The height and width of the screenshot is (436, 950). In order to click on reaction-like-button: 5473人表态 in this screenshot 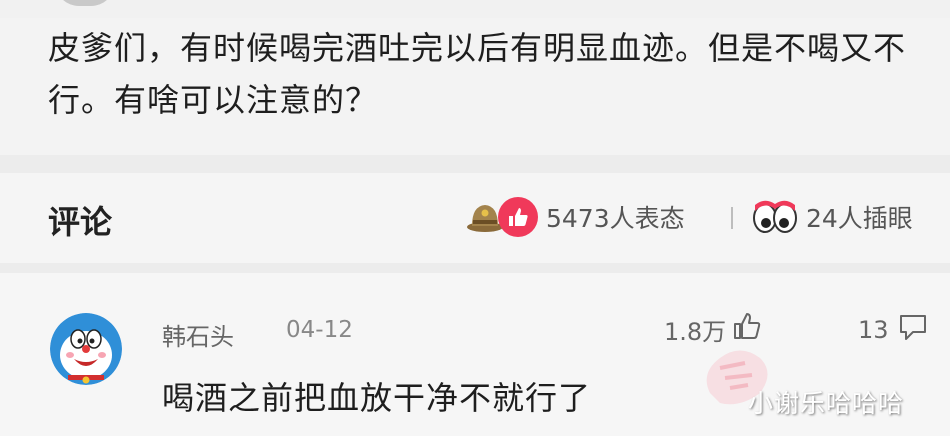, I will do `click(575, 217)`.